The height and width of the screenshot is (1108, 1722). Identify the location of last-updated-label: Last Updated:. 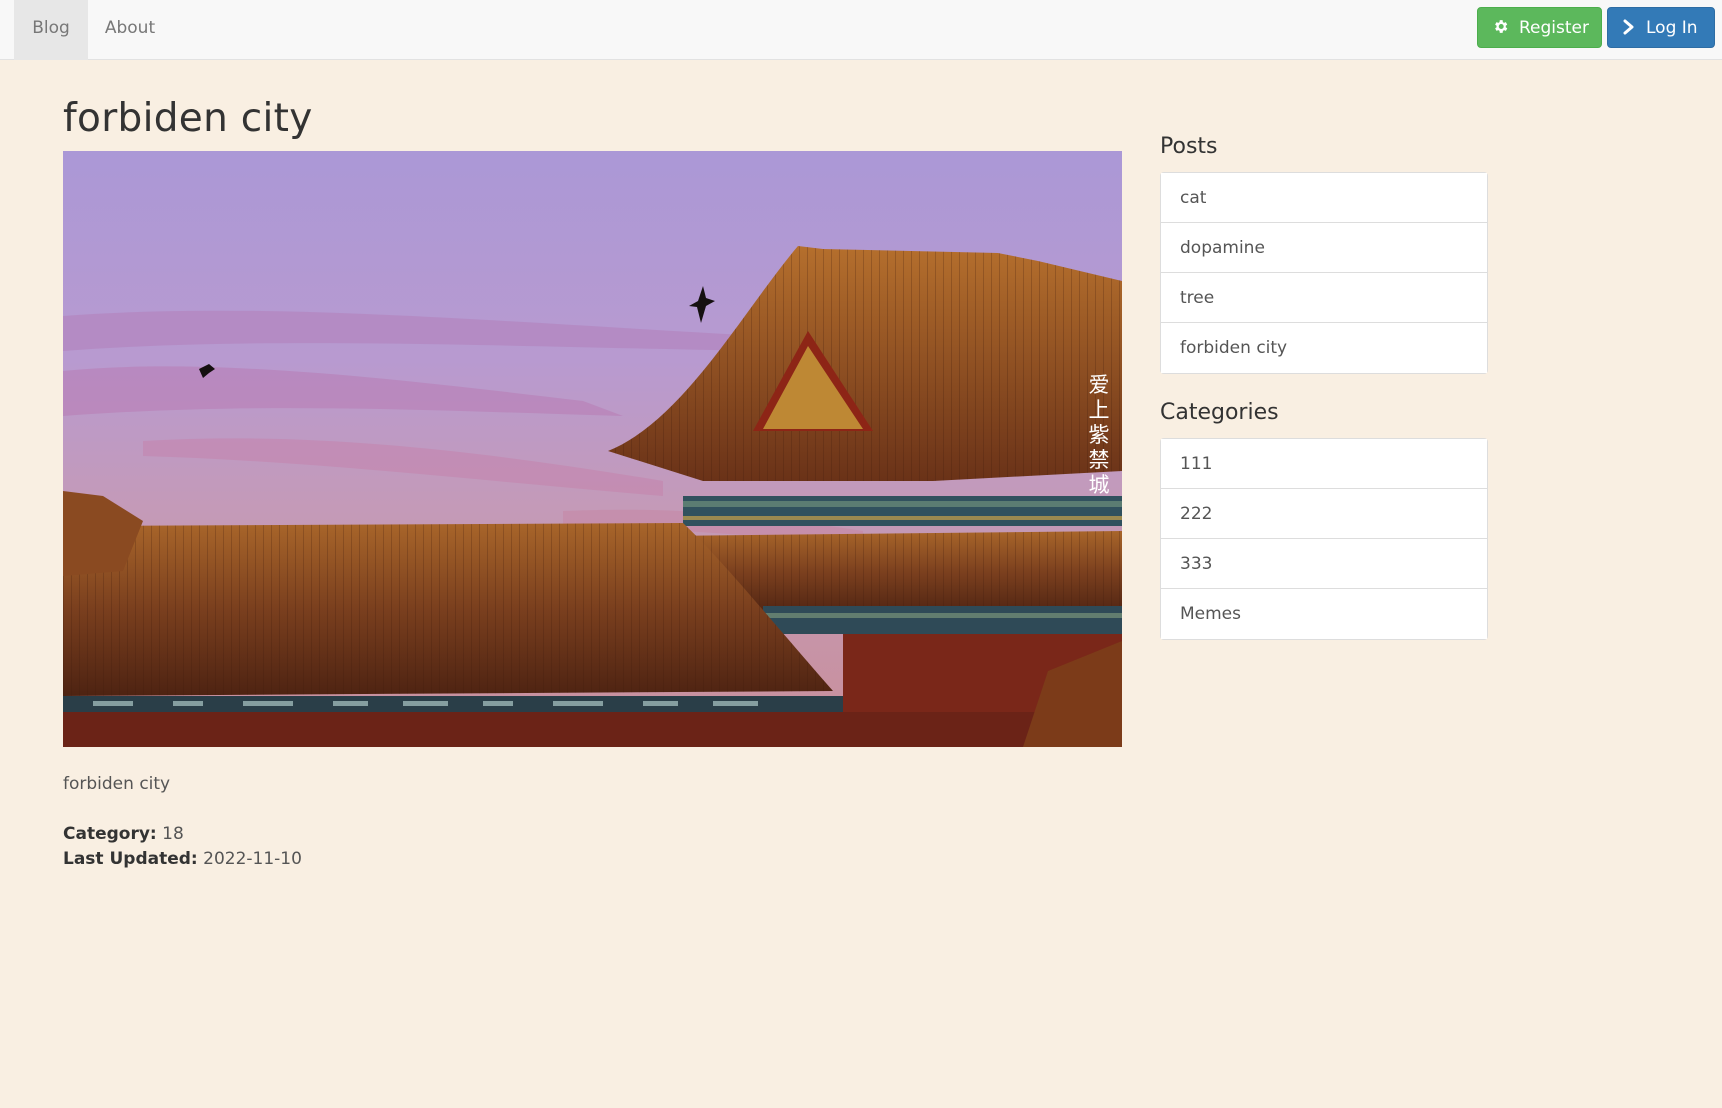
(130, 859).